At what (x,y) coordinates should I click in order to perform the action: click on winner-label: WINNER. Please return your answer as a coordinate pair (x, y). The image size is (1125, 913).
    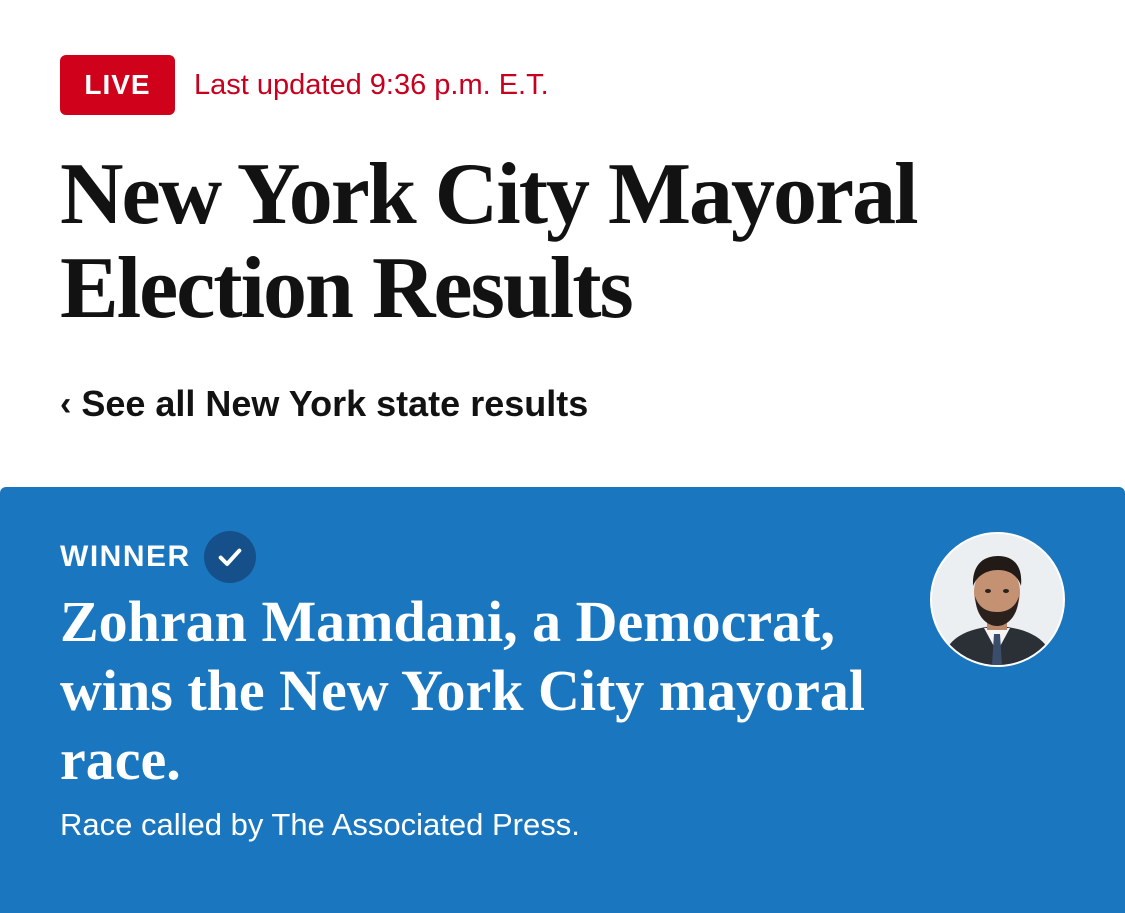
    Looking at the image, I should click on (125, 556).